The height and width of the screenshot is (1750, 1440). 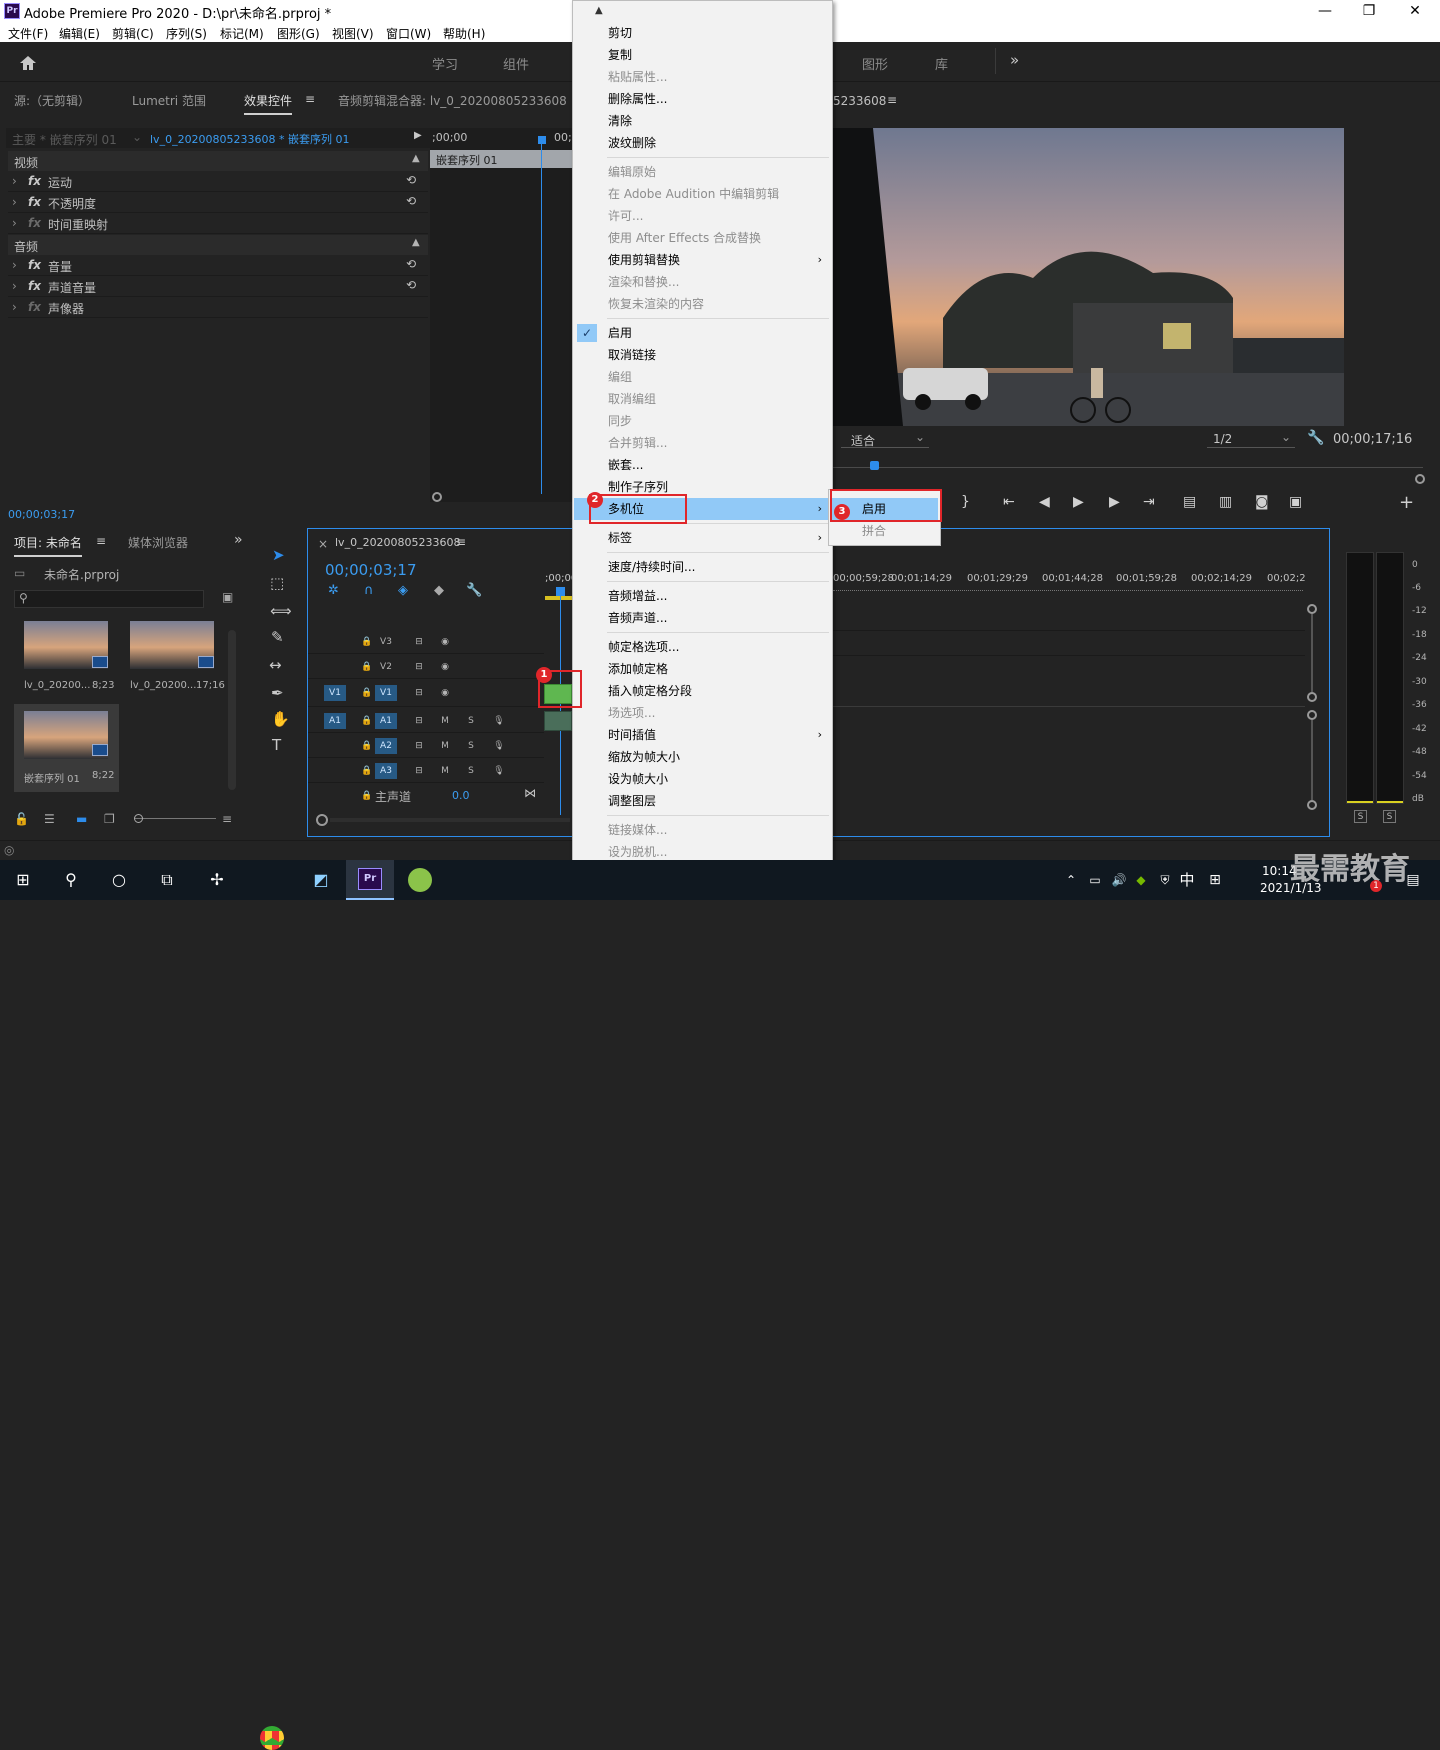 What do you see at coordinates (281, 611) in the screenshot?
I see `ripple-edit-tool-icon: ⟺` at bounding box center [281, 611].